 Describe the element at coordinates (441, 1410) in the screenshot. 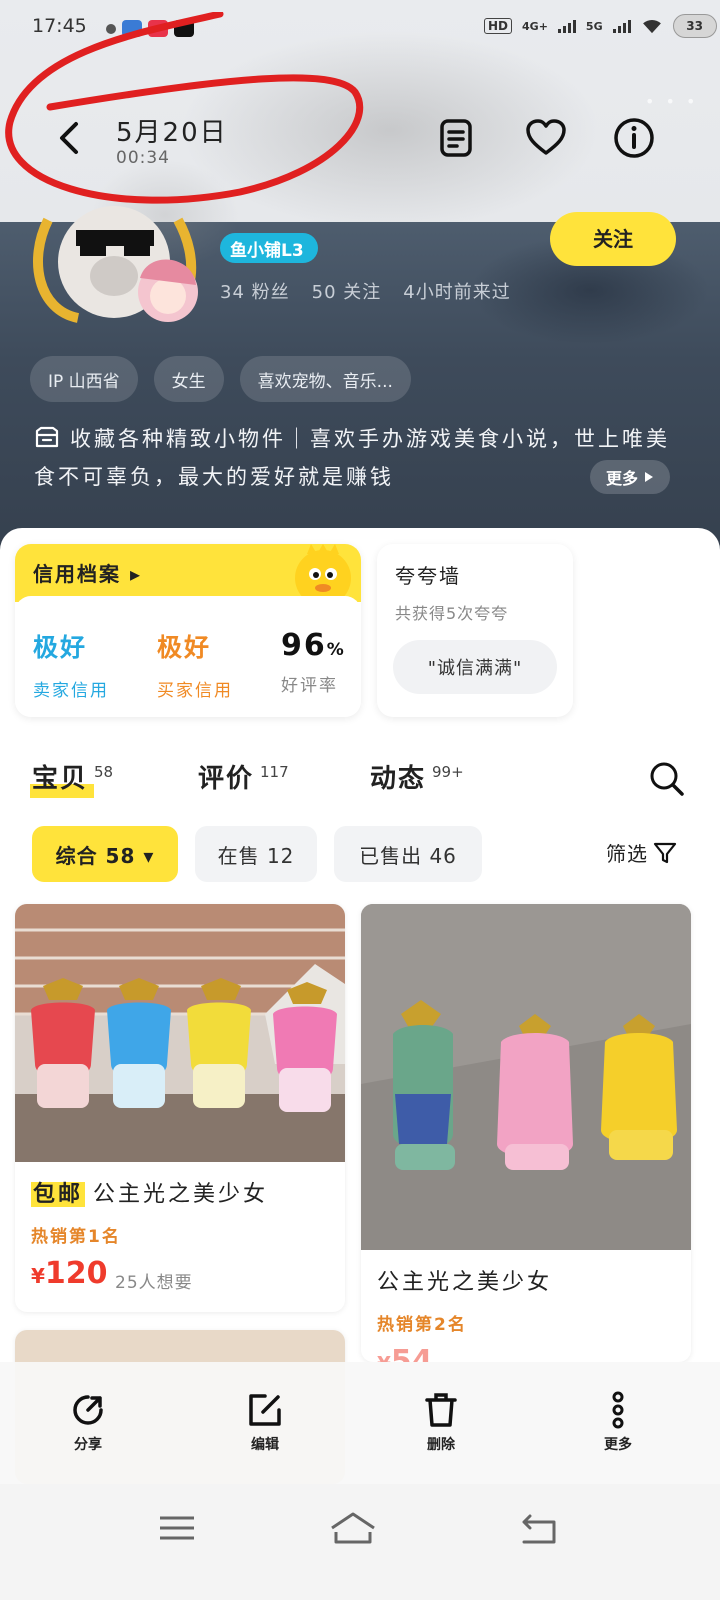

I see `trash-icon` at that location.